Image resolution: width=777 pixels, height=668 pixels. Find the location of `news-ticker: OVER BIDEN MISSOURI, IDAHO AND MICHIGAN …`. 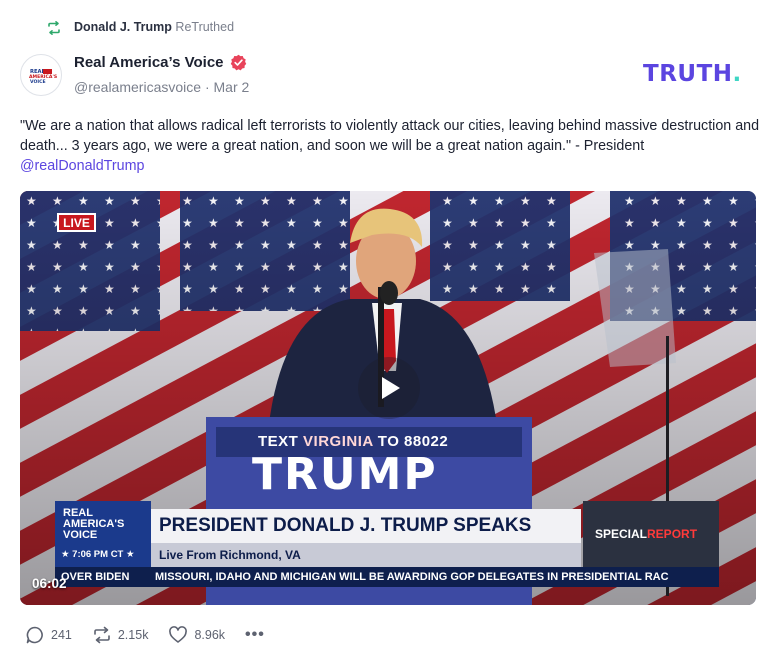

news-ticker: OVER BIDEN MISSOURI, IDAHO AND MICHIGAN … is located at coordinates (387, 577).